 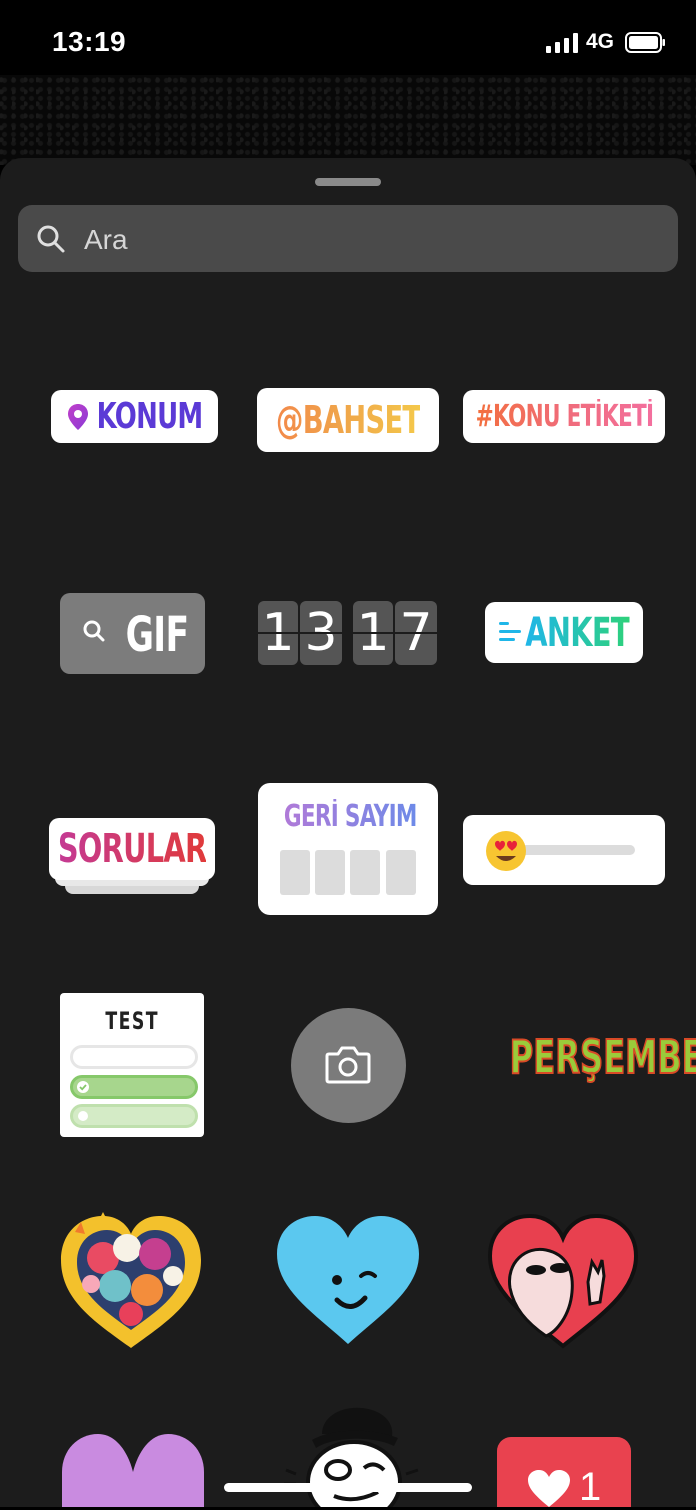 What do you see at coordinates (549, 1488) in the screenshot?
I see `heart-icon` at bounding box center [549, 1488].